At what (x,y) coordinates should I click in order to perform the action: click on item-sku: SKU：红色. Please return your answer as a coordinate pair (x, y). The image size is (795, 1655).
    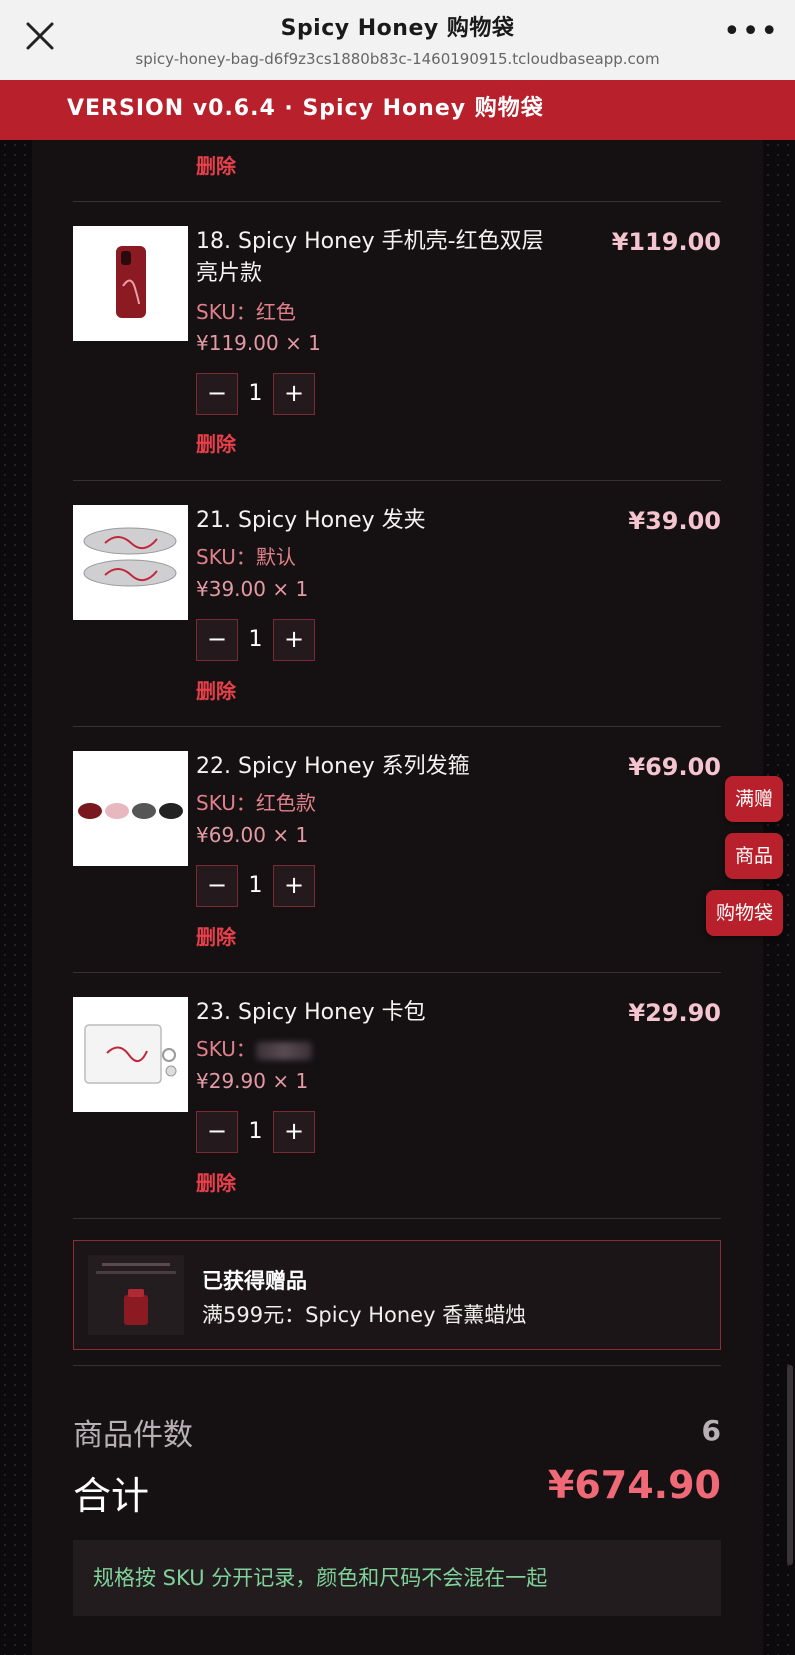
    Looking at the image, I should click on (246, 312).